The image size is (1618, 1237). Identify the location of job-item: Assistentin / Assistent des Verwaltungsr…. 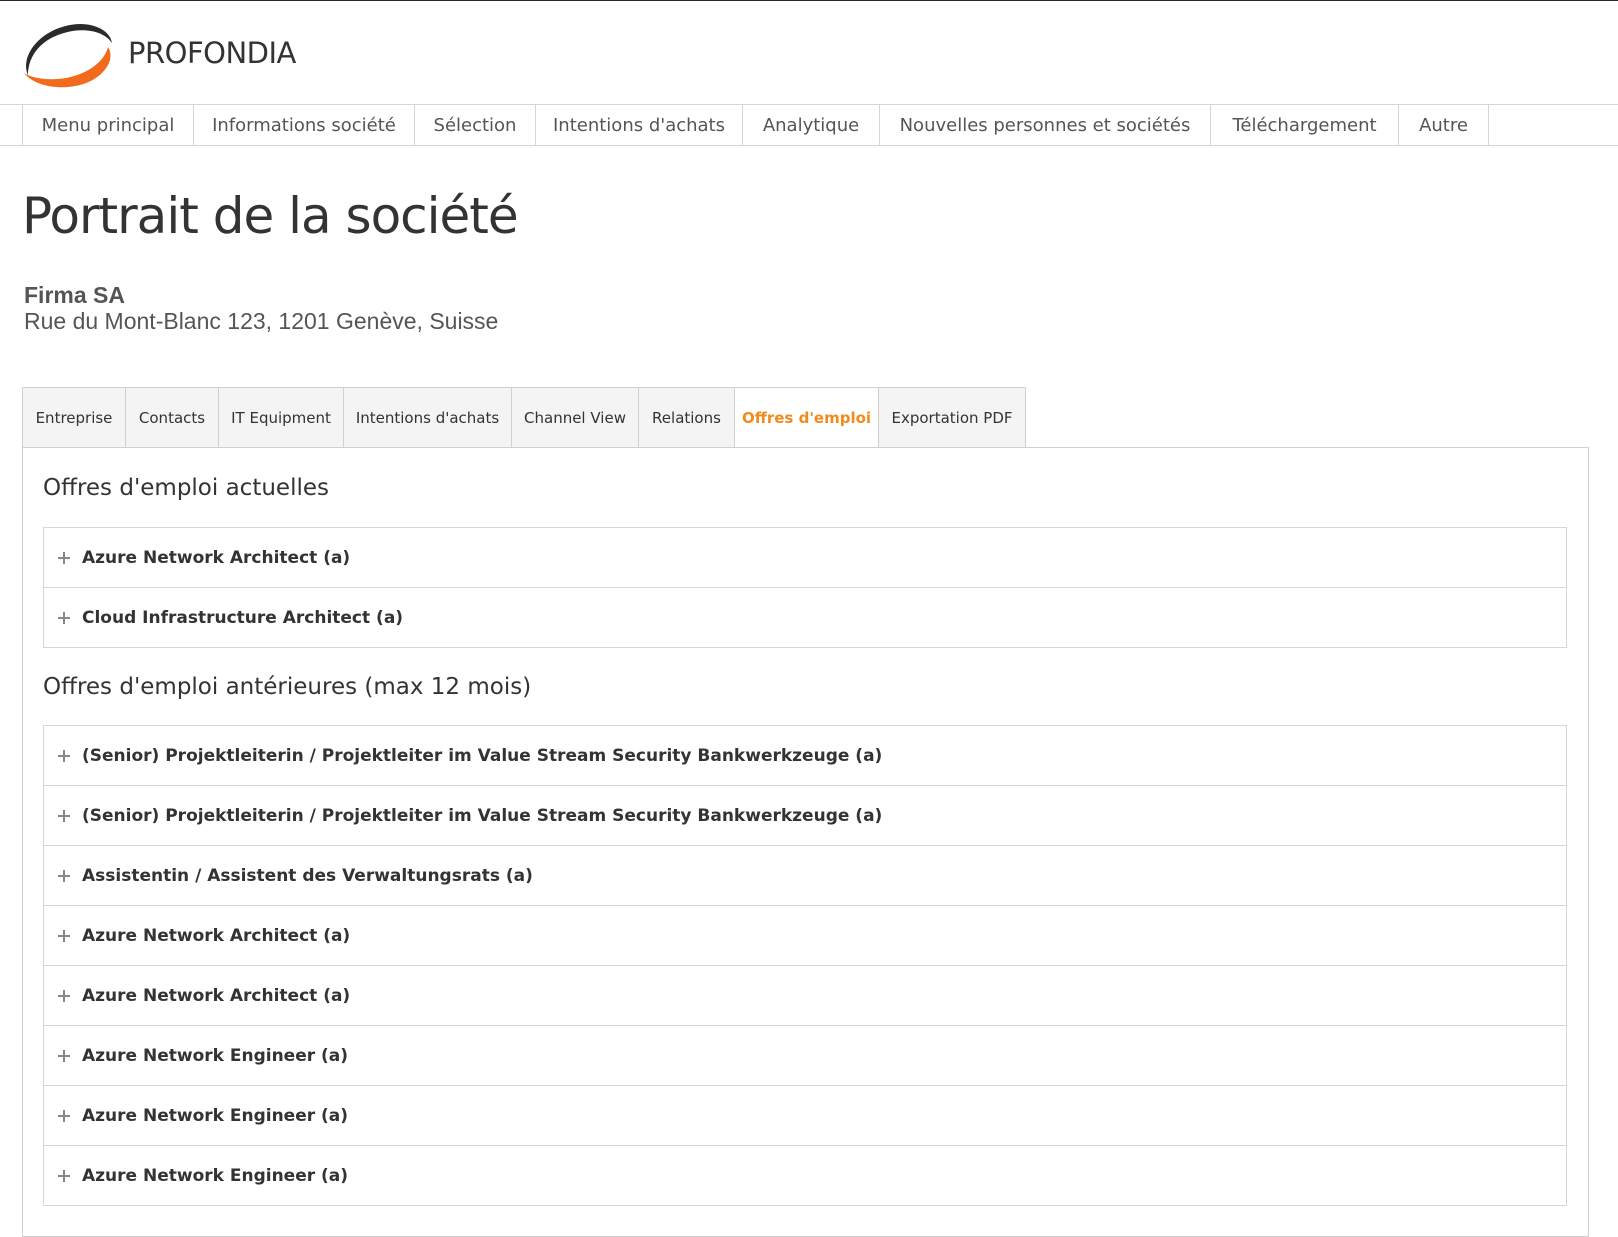
(805, 875).